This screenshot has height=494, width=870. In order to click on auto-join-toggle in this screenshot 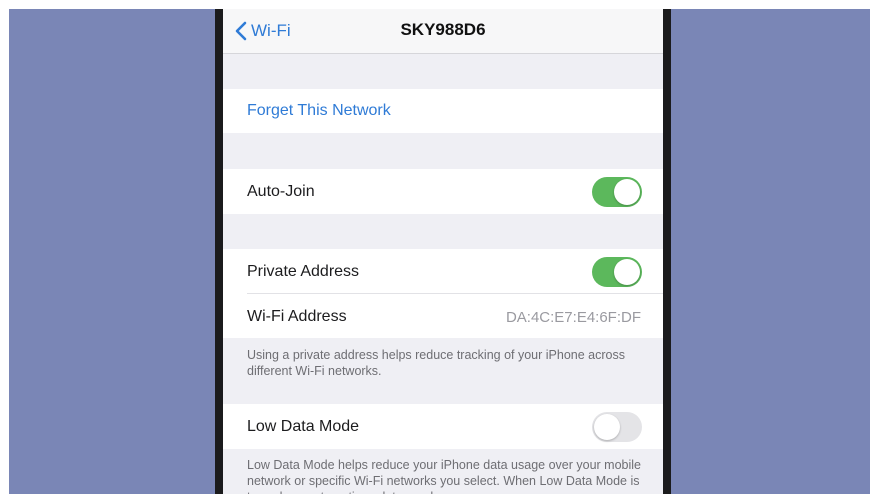, I will do `click(617, 192)`.